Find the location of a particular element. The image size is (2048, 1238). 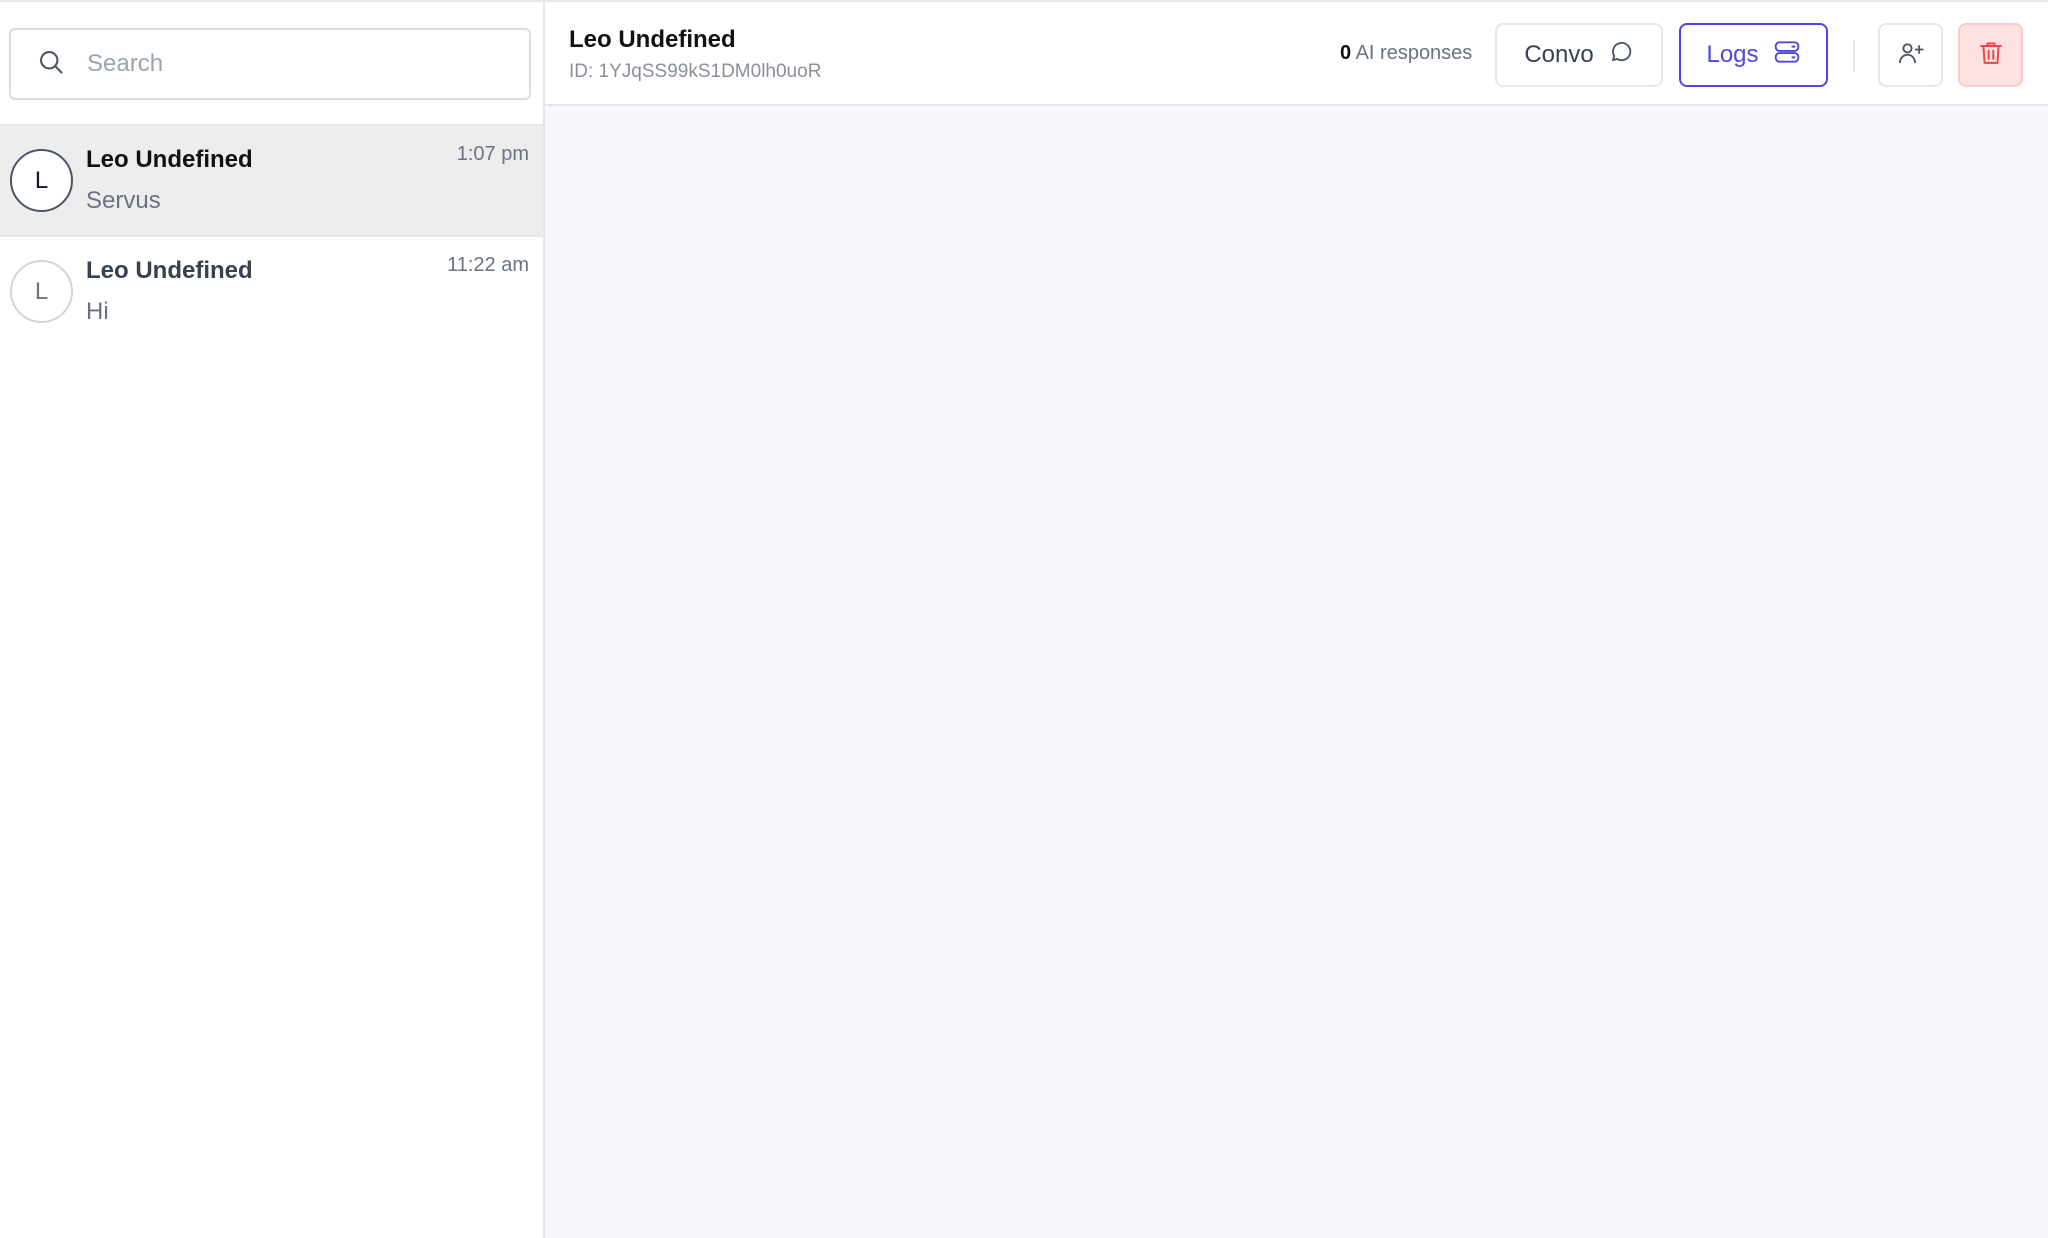

database-icon is located at coordinates (1787, 55).